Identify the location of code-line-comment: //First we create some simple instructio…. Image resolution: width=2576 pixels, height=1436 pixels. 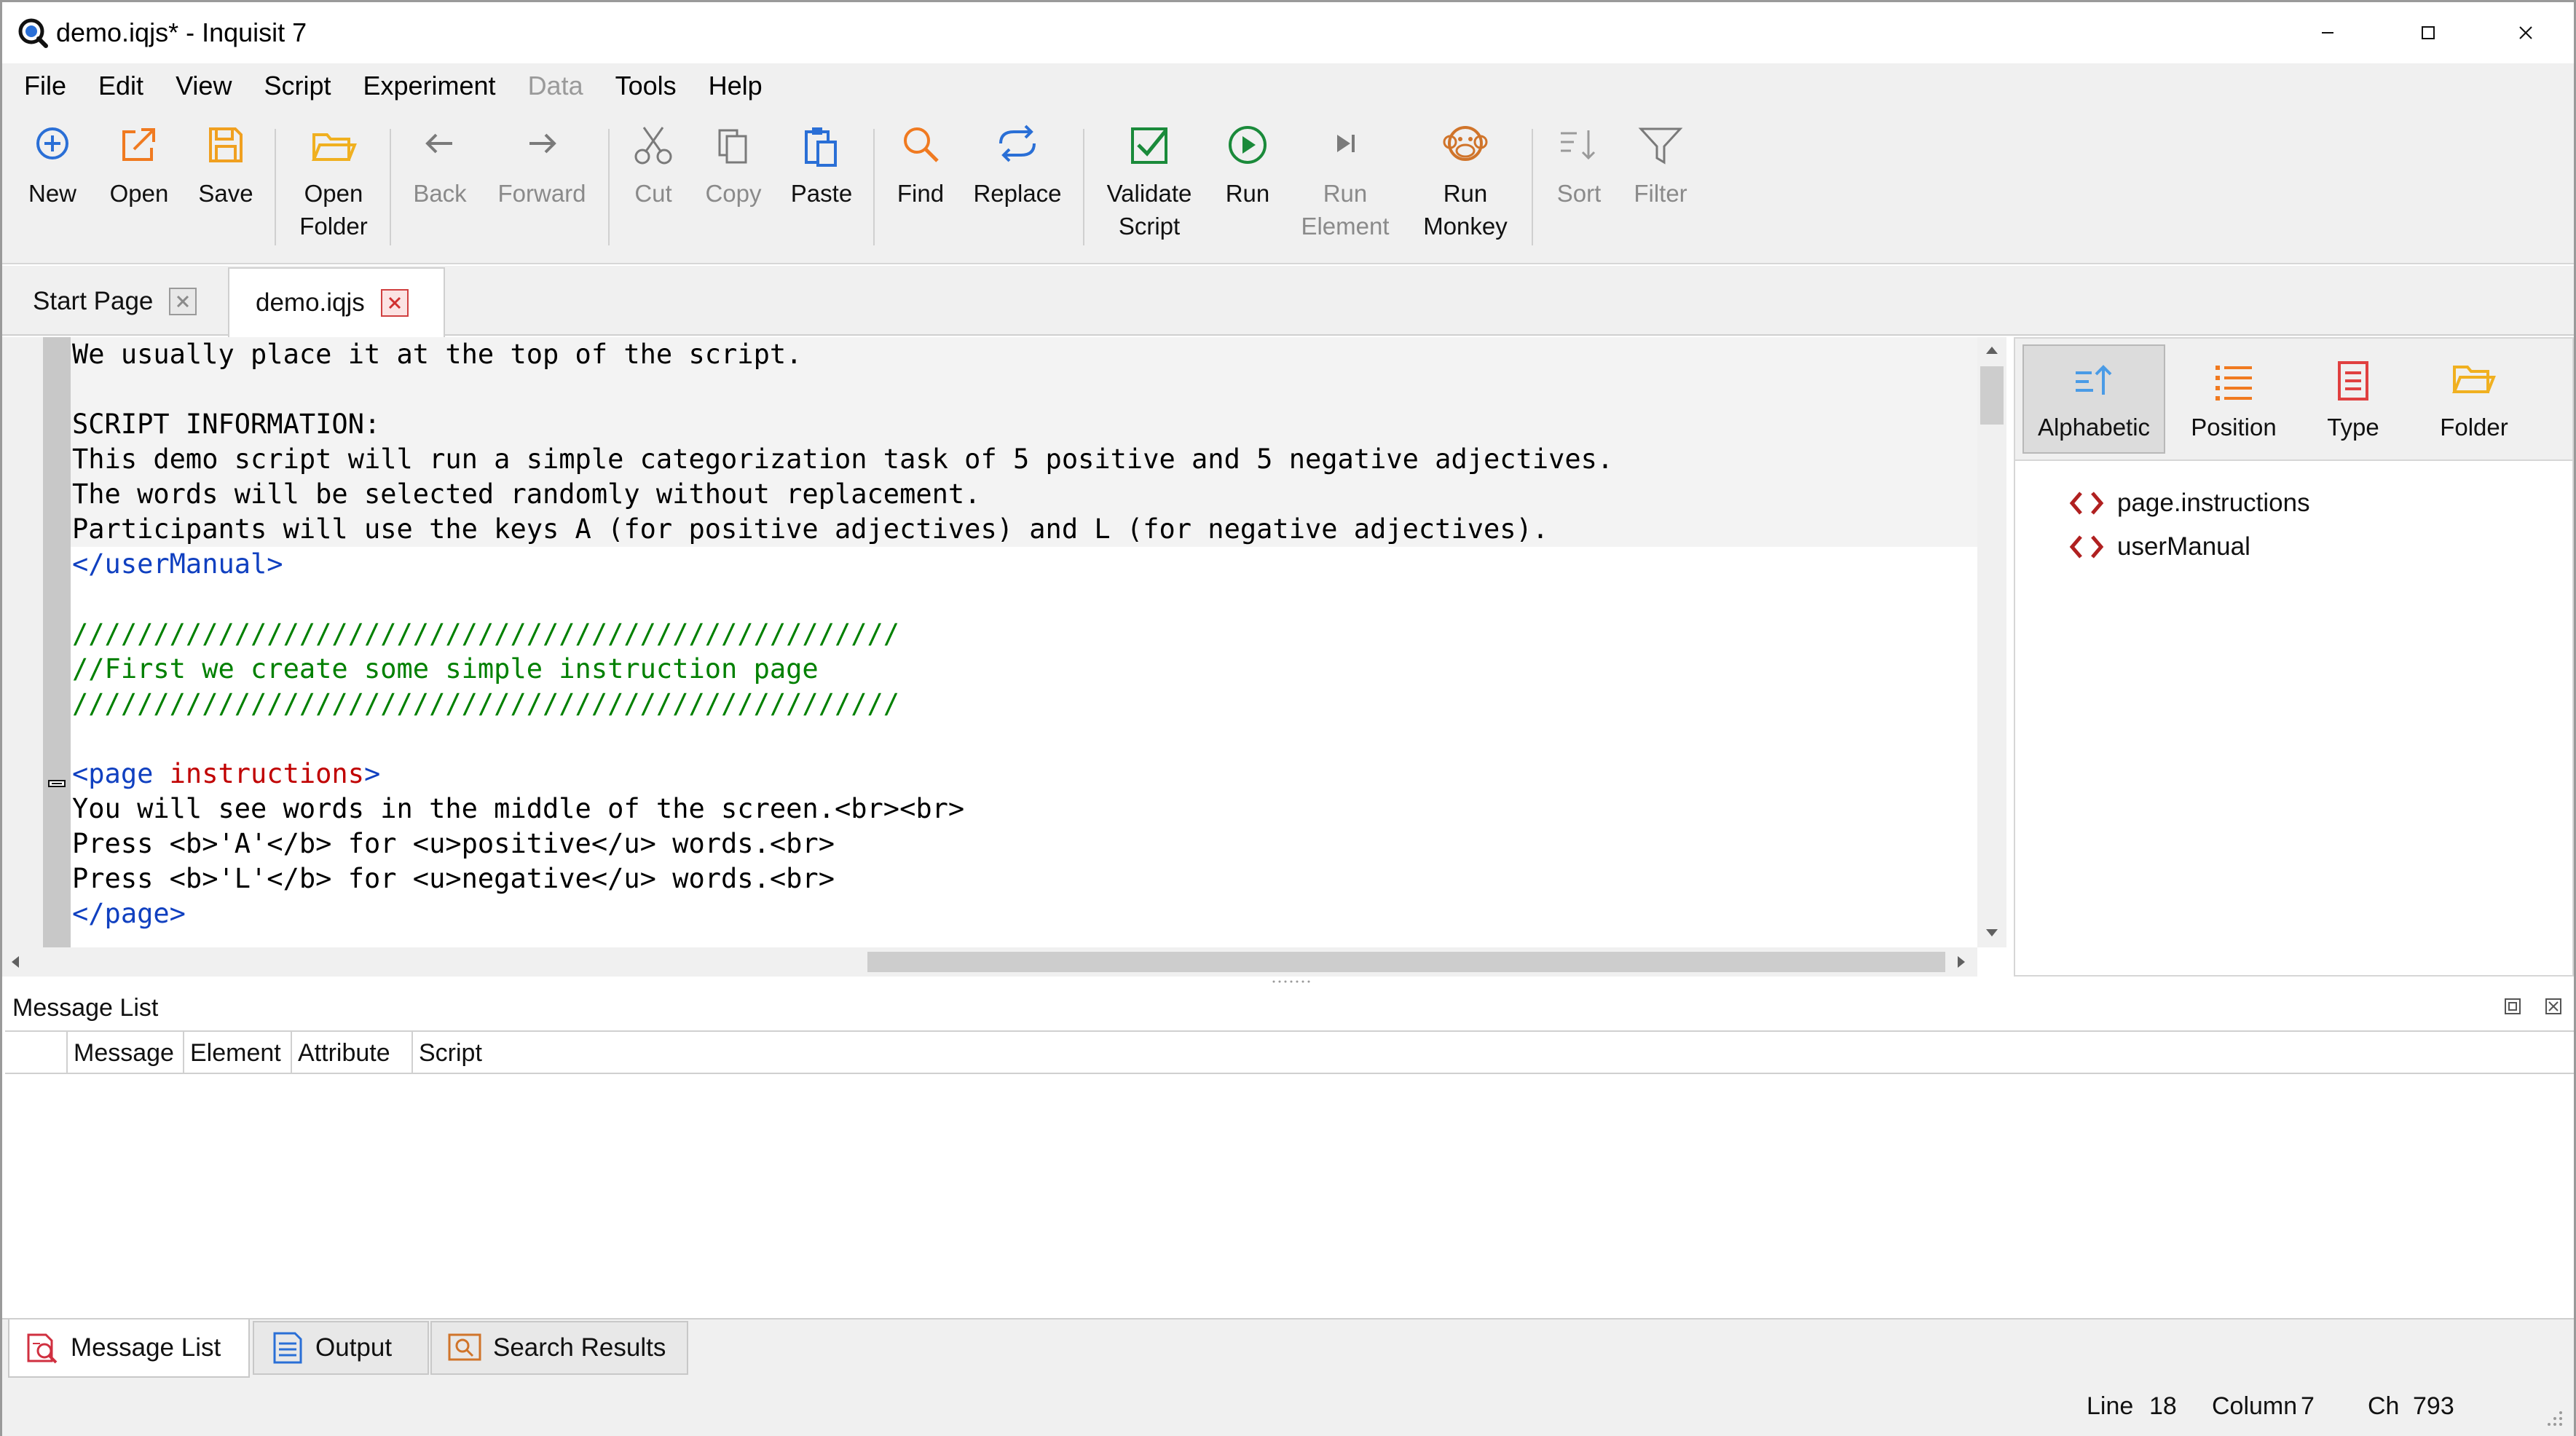
(445, 669).